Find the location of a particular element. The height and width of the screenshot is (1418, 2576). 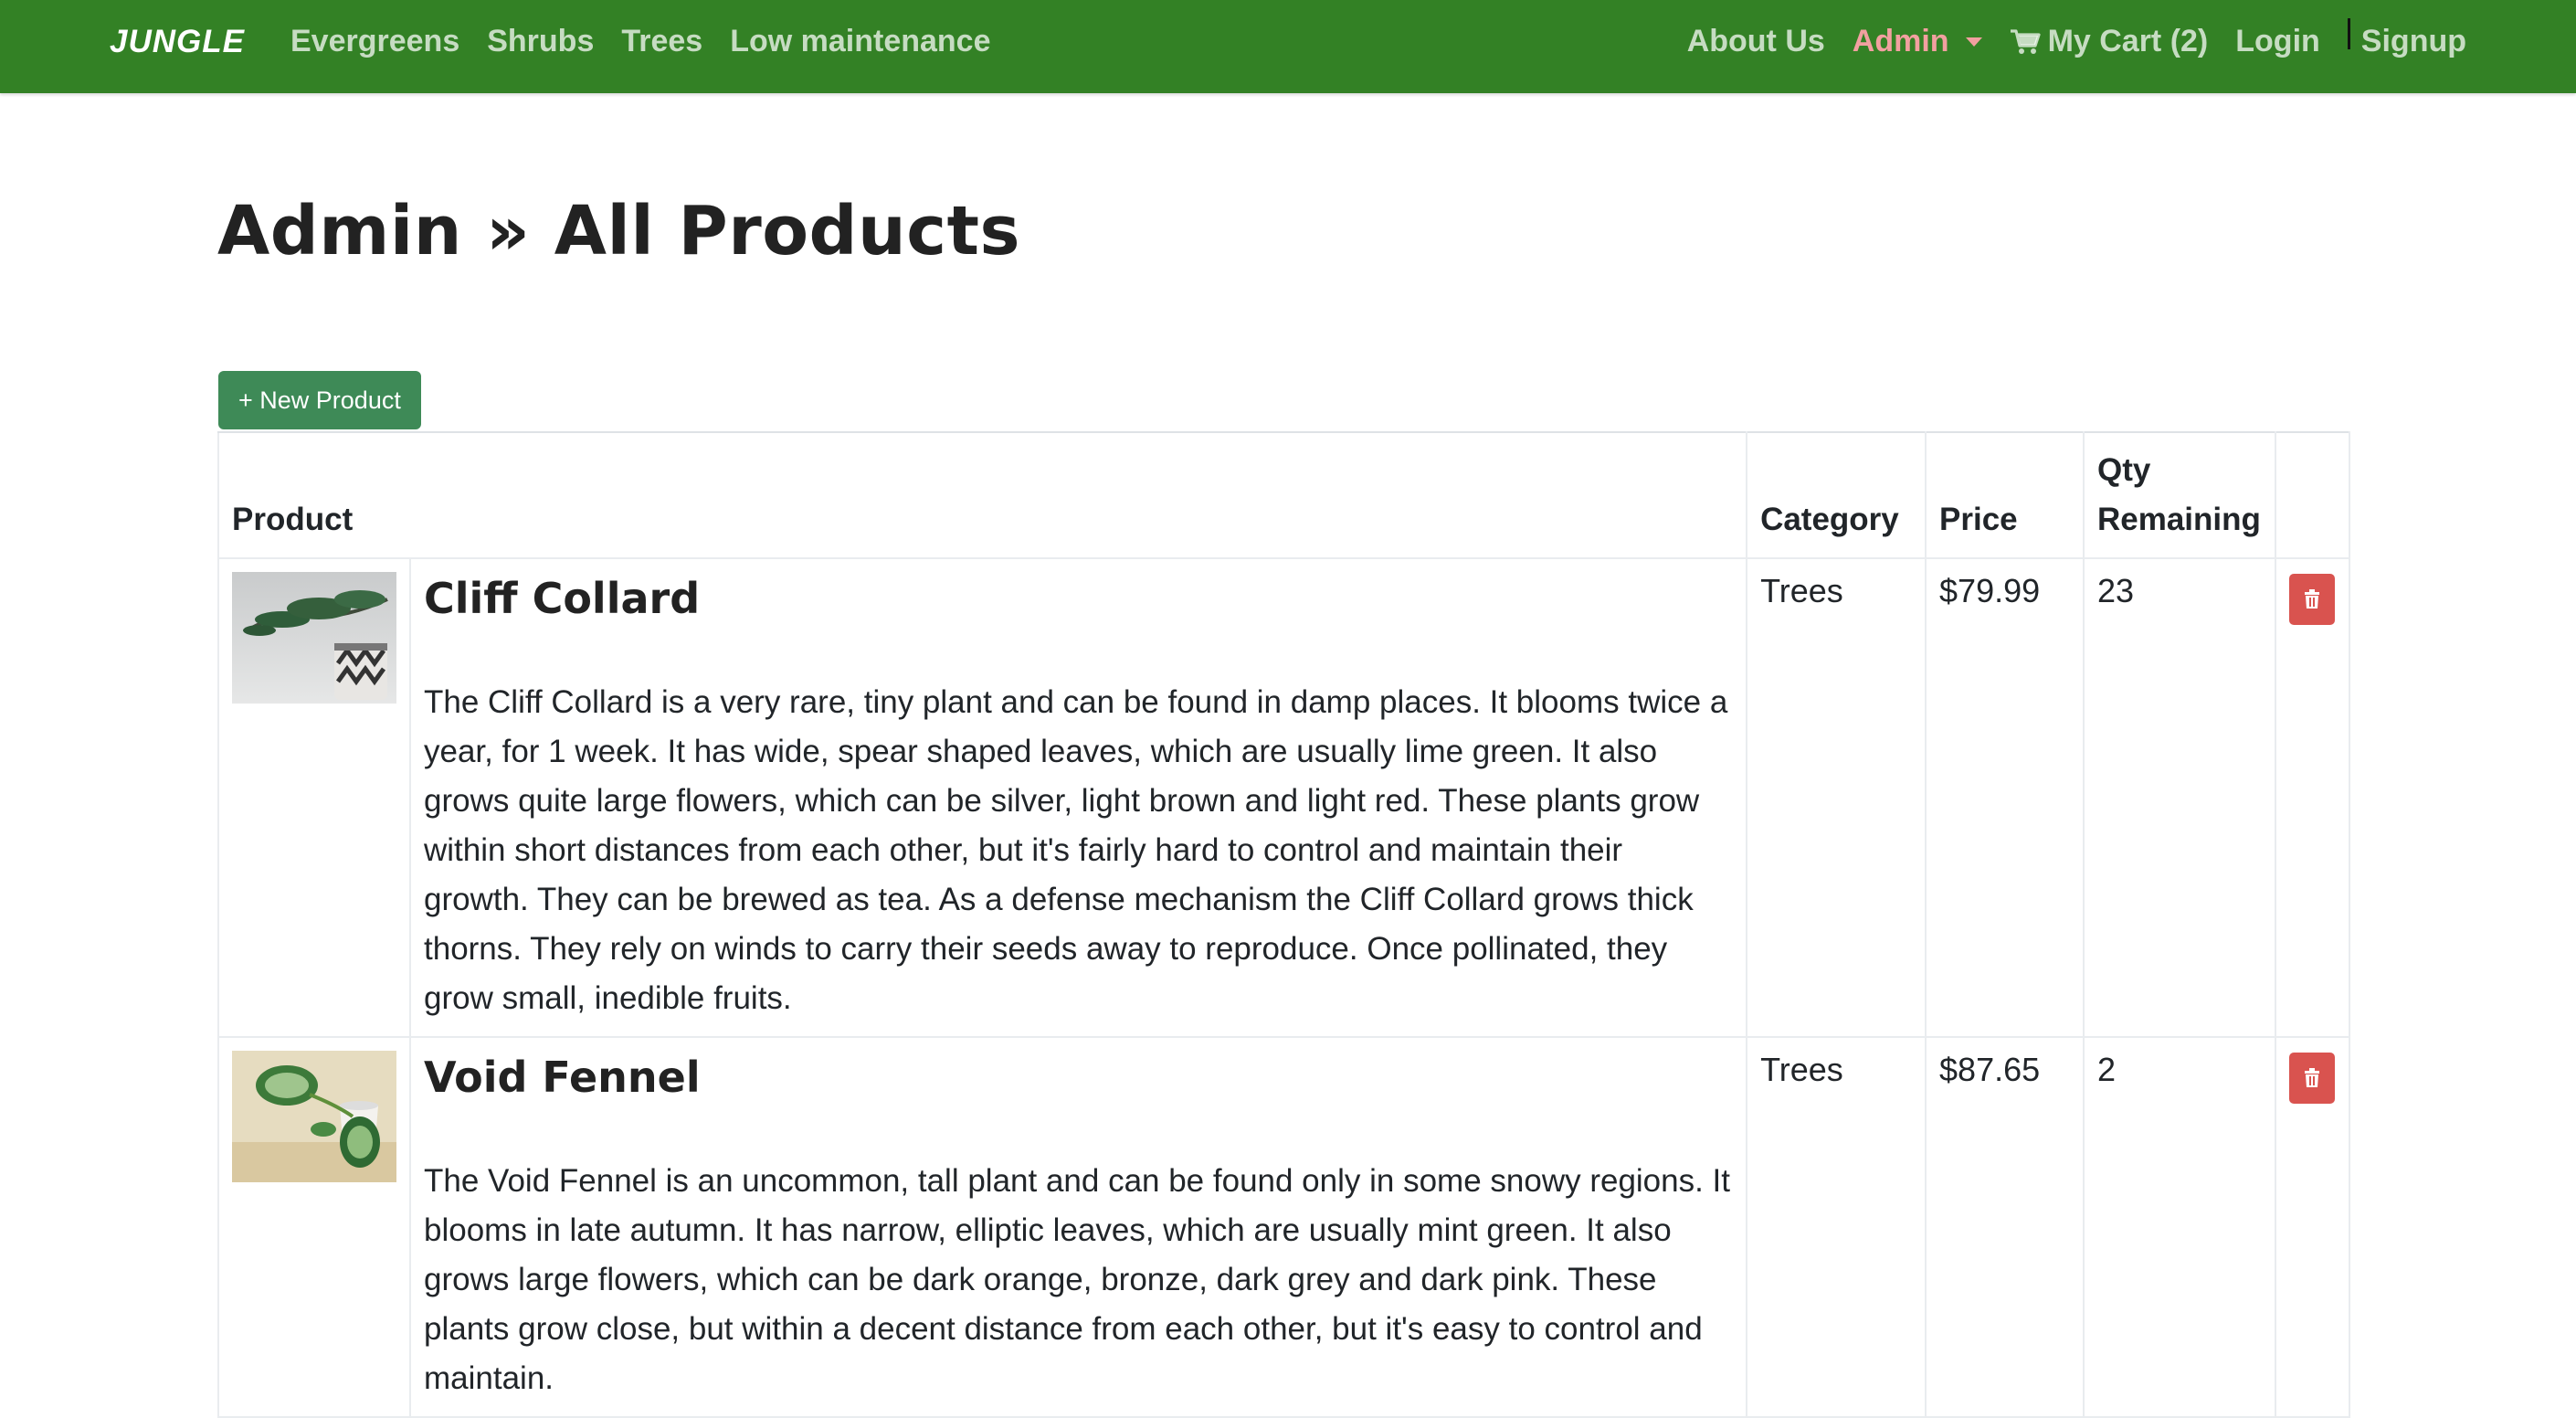

product-name: Cliff Collard is located at coordinates (562, 598).